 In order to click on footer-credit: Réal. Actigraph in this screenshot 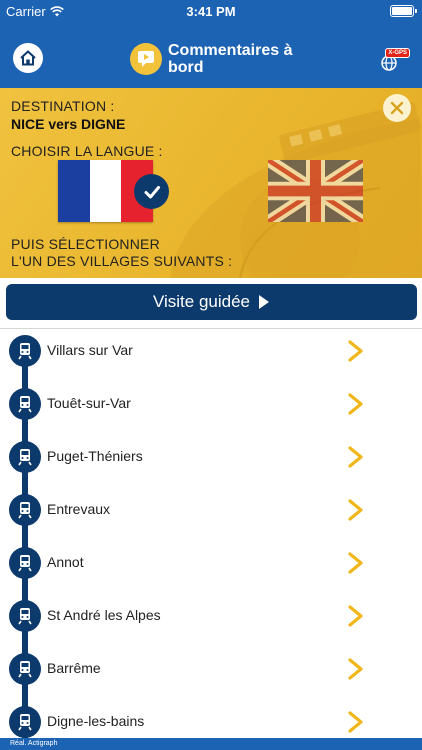, I will do `click(211, 744)`.